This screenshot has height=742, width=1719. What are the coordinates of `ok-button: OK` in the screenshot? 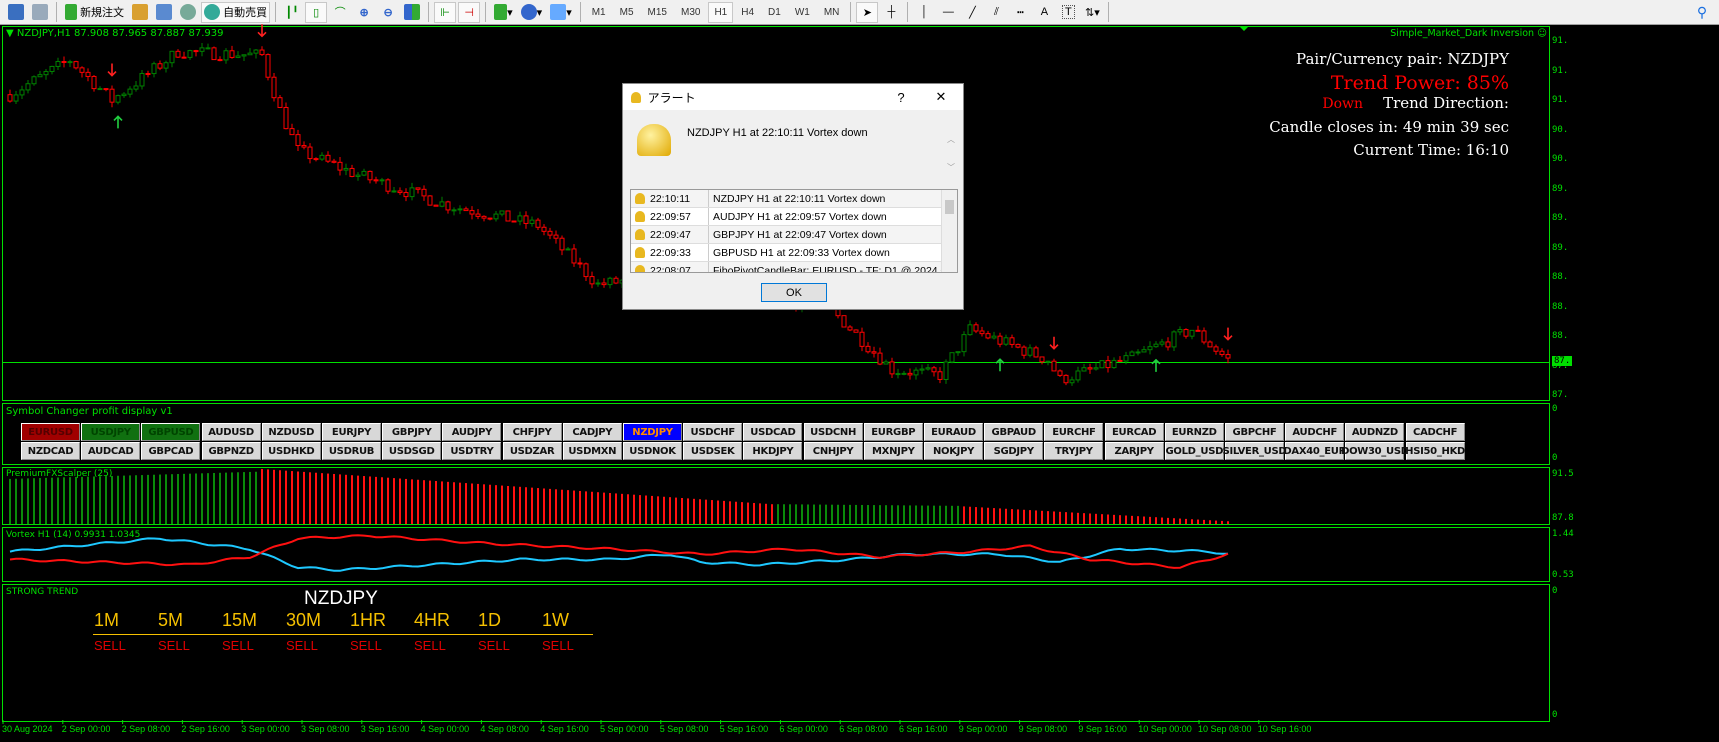 It's located at (794, 292).